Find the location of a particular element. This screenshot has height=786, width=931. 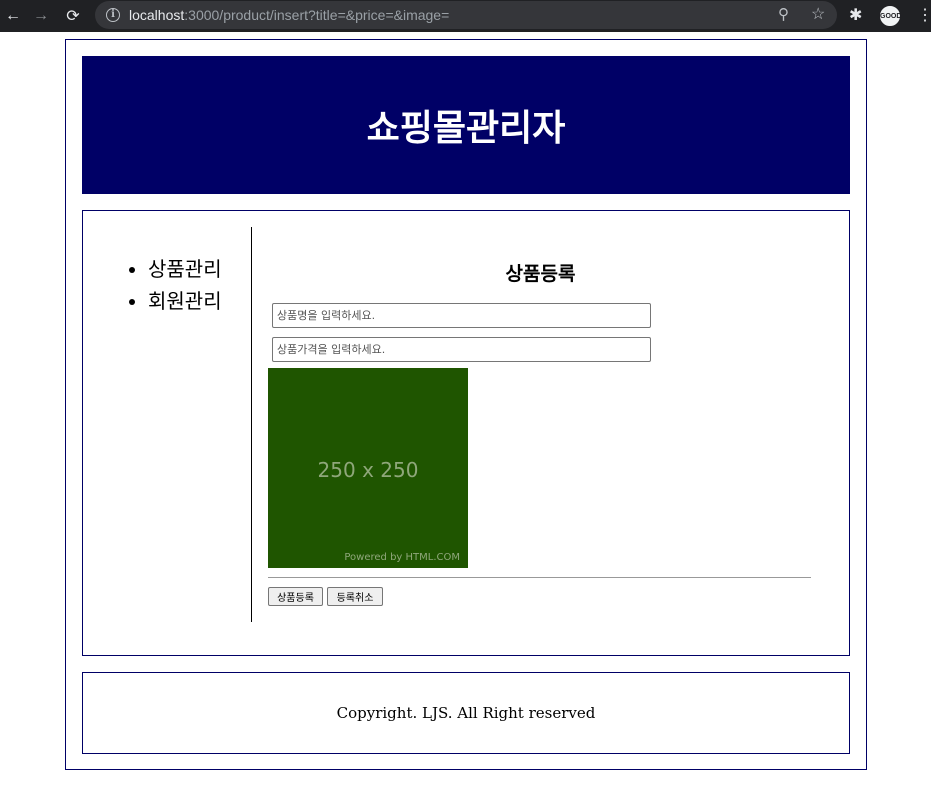

image-powered-label: Powered by HTML.COM is located at coordinates (402, 557).